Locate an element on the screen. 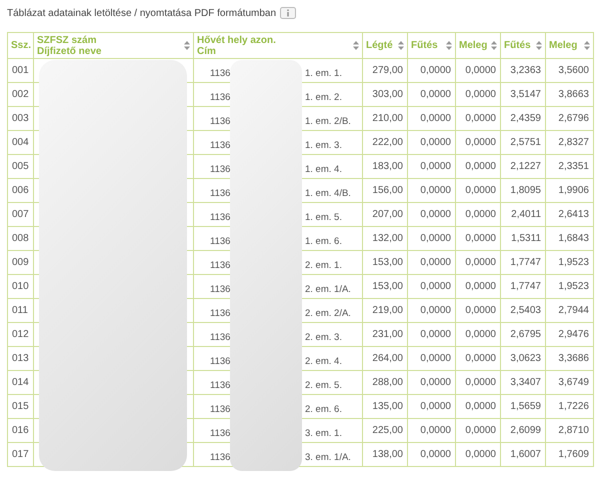 The image size is (599, 479). table-cell: 3,5147 is located at coordinates (523, 94).